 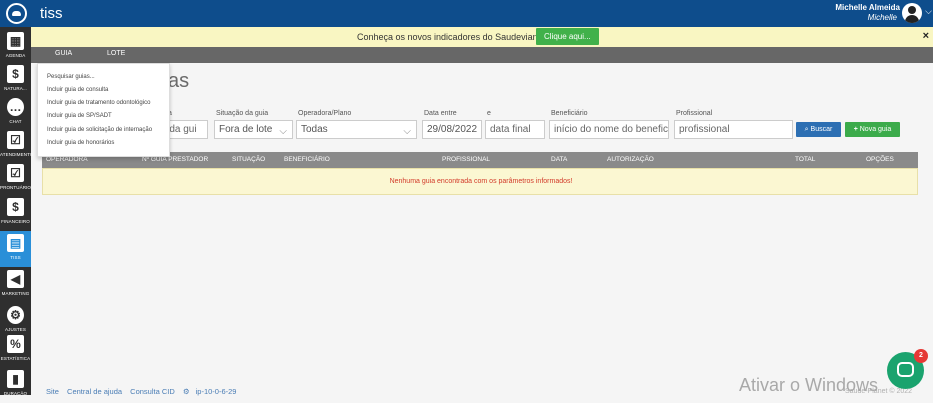 I want to click on app-logo-icon, so click(x=16, y=13).